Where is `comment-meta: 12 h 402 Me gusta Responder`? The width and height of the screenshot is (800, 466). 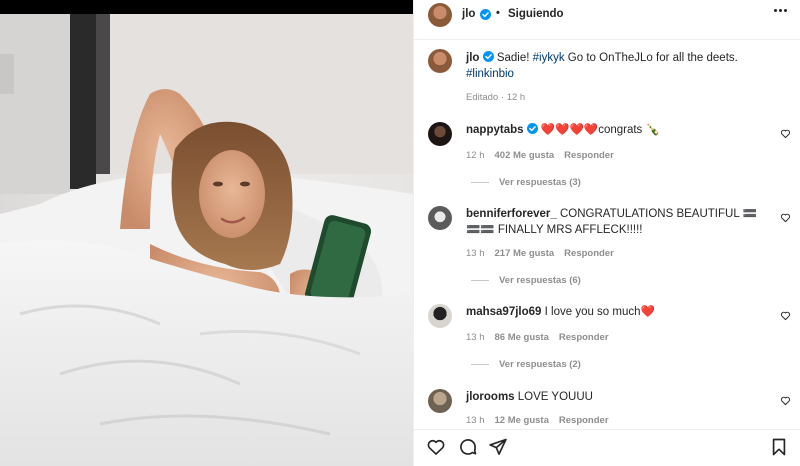
comment-meta: 12 h 402 Me gusta Responder is located at coordinates (540, 155).